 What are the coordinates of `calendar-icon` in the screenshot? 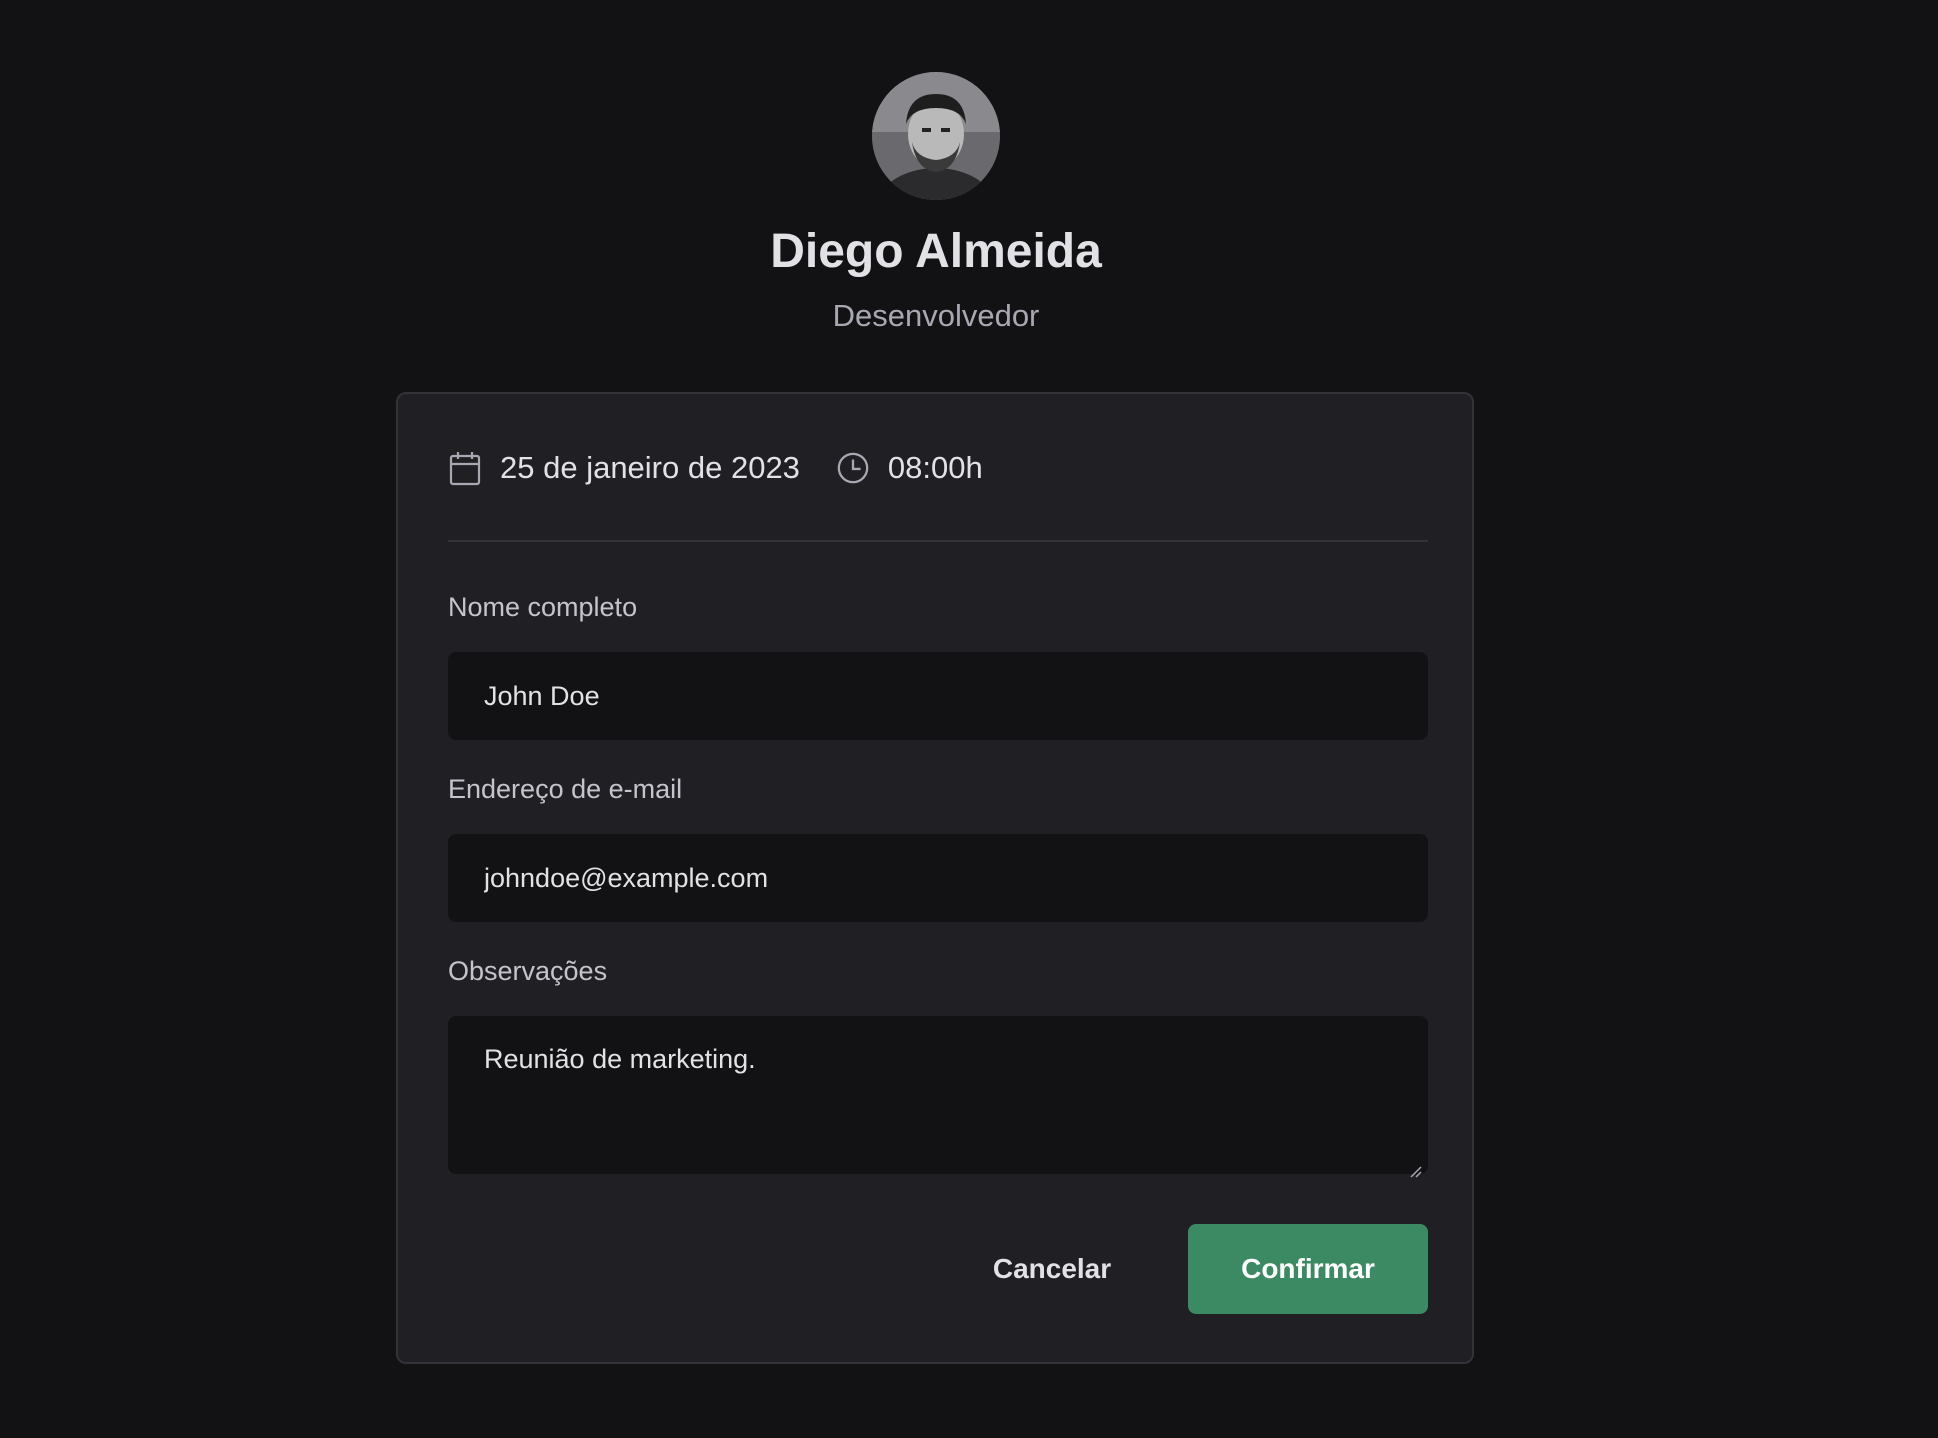 It's located at (465, 468).